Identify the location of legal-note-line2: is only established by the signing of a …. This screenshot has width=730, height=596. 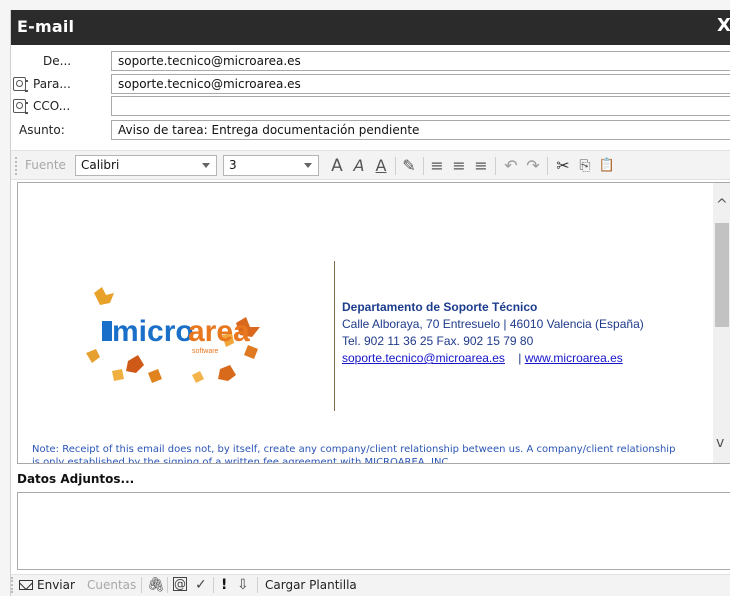
(242, 460).